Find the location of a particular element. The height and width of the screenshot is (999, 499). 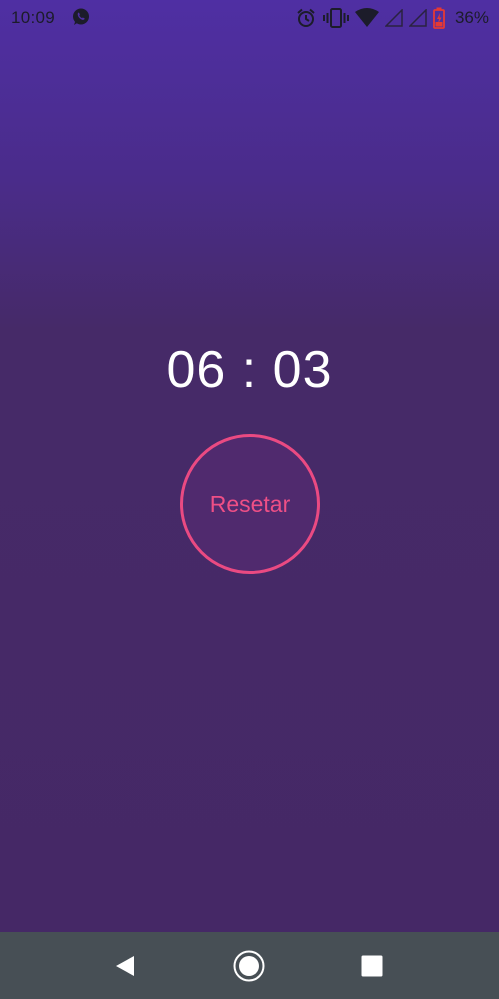

reset-button: Resetar is located at coordinates (250, 504).